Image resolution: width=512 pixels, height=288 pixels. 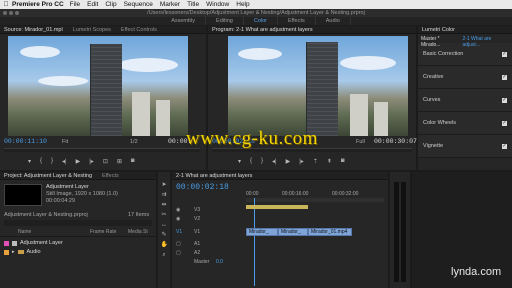 What do you see at coordinates (33, 30) in the screenshot?
I see `tab-source: Source: Mirador_01.mpl` at bounding box center [33, 30].